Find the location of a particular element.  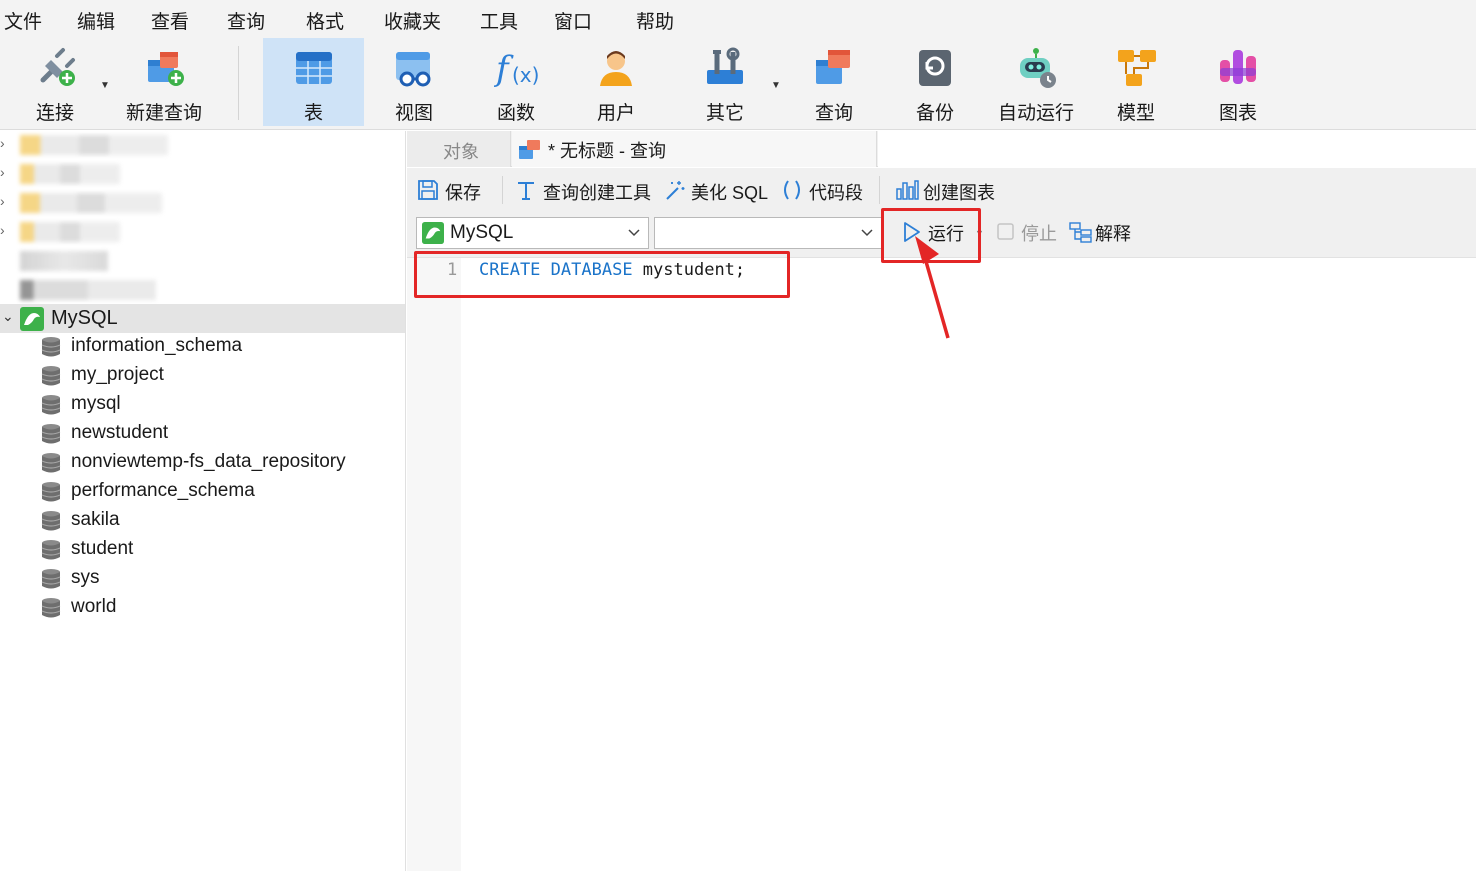

database-name: information_schema is located at coordinates (157, 345).